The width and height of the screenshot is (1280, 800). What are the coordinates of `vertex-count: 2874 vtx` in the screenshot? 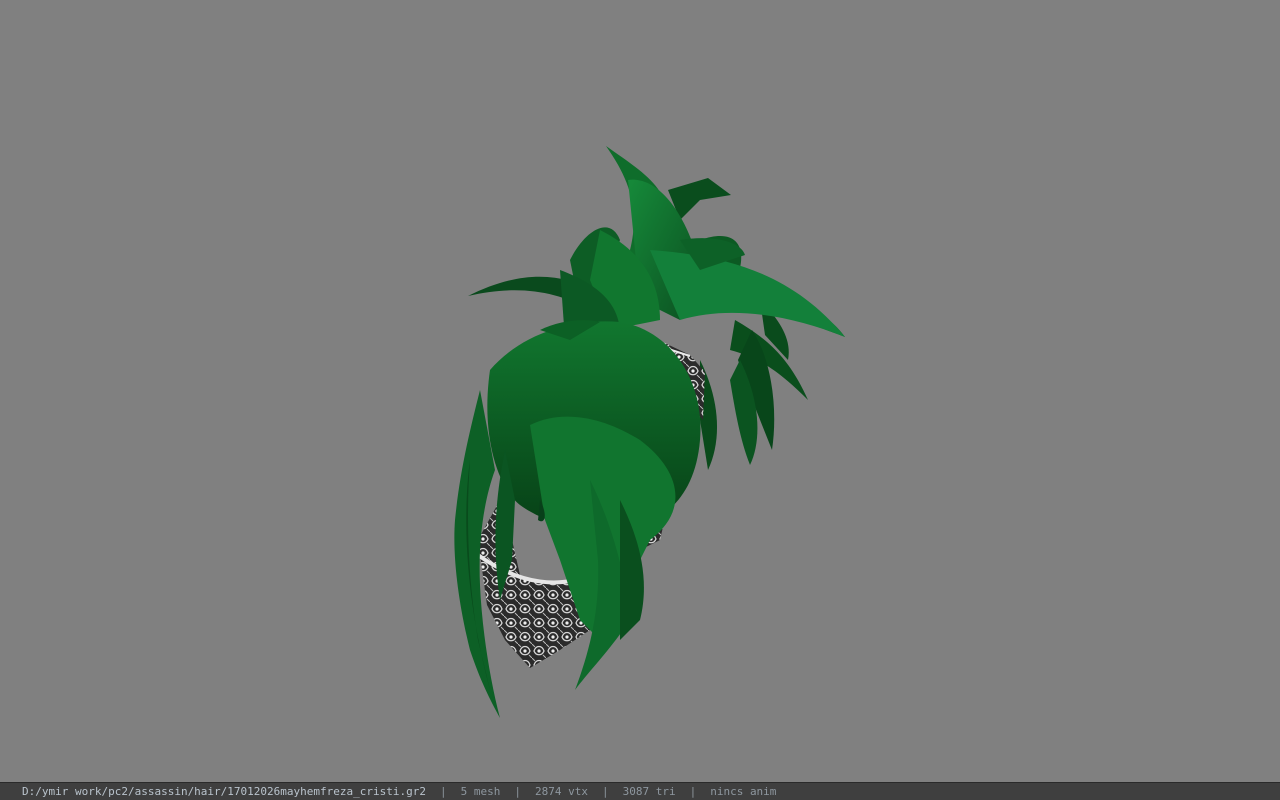 It's located at (561, 791).